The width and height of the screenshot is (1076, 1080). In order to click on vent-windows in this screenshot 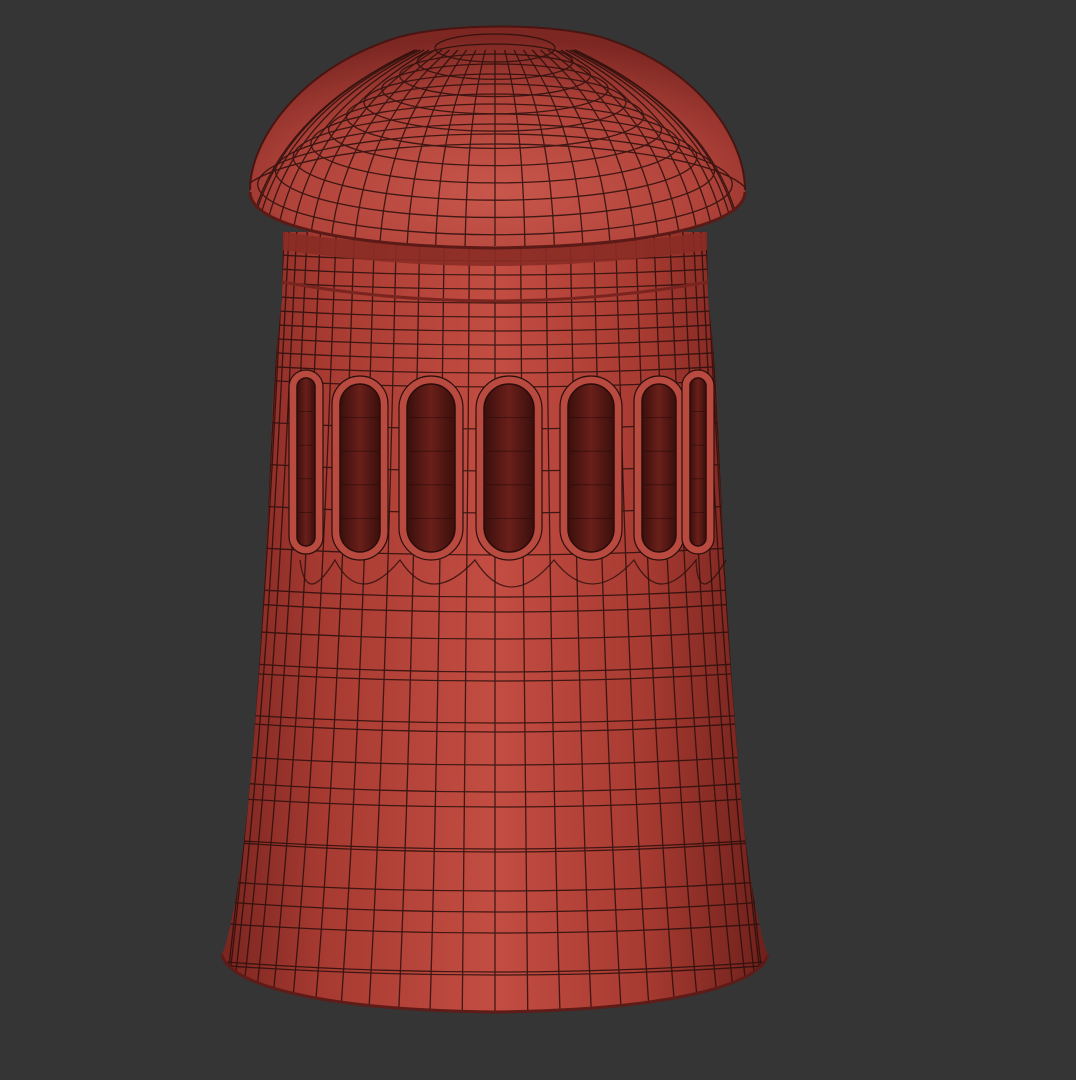, I will do `click(501, 465)`.